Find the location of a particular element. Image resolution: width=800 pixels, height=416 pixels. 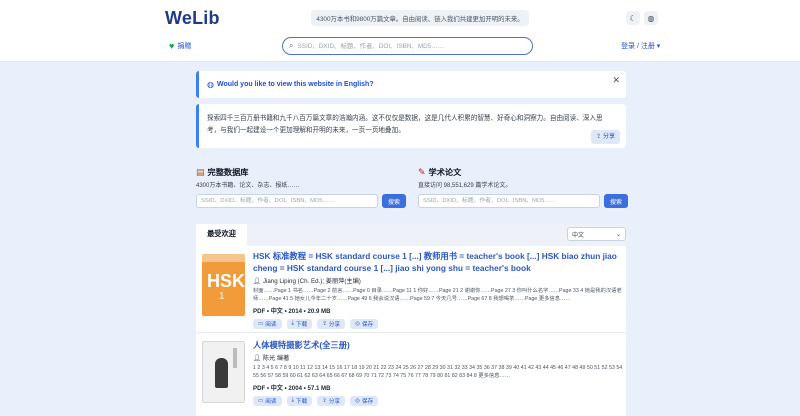

globe-icon: ◍ is located at coordinates (210, 84).